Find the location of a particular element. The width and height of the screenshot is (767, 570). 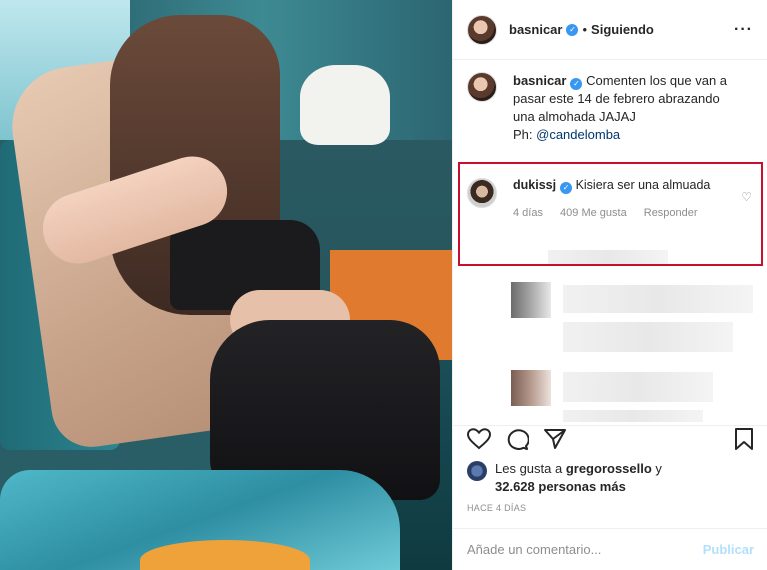

caption-author-avatar is located at coordinates (482, 87).